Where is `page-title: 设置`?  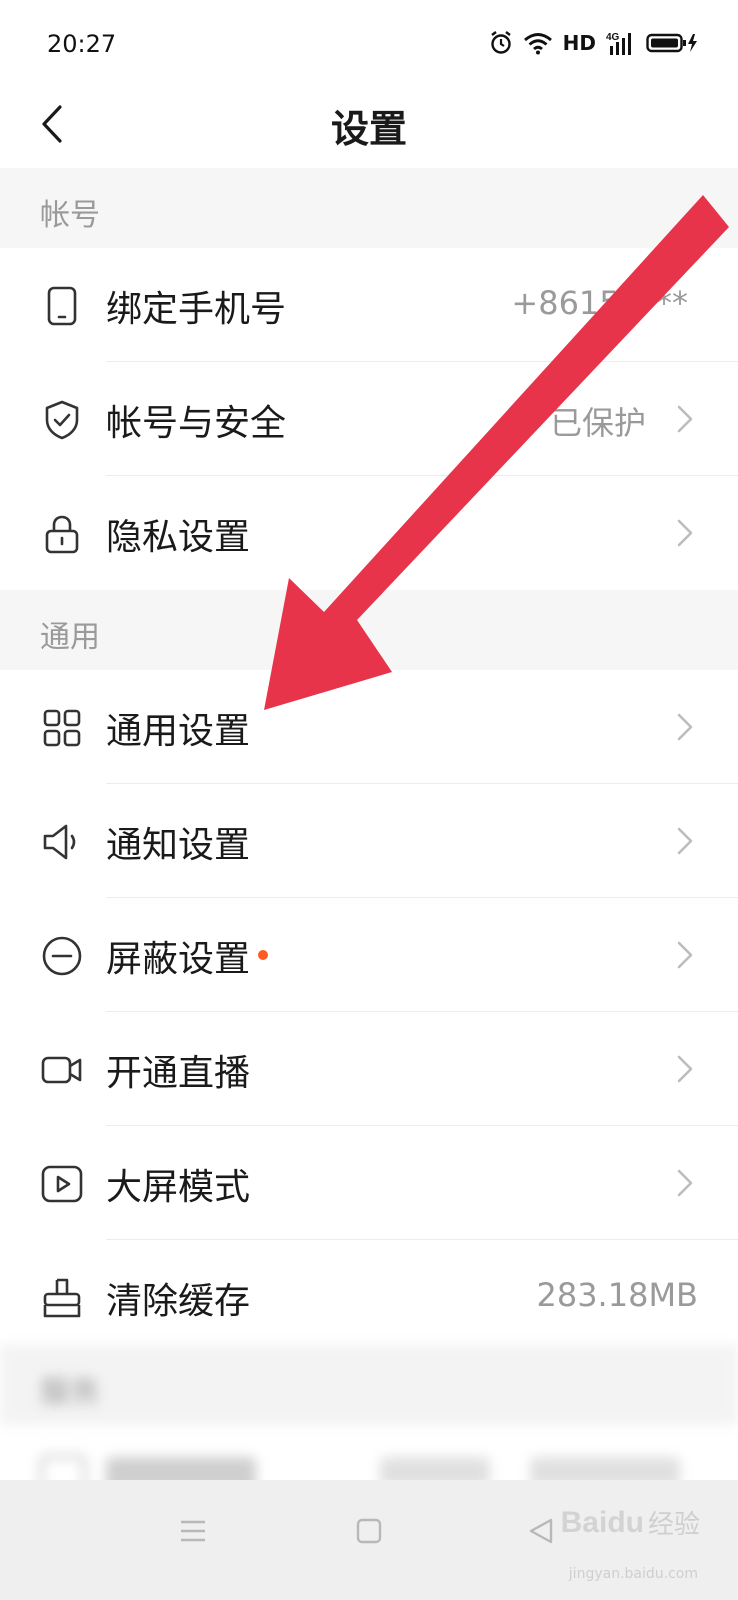
page-title: 设置 is located at coordinates (368, 129).